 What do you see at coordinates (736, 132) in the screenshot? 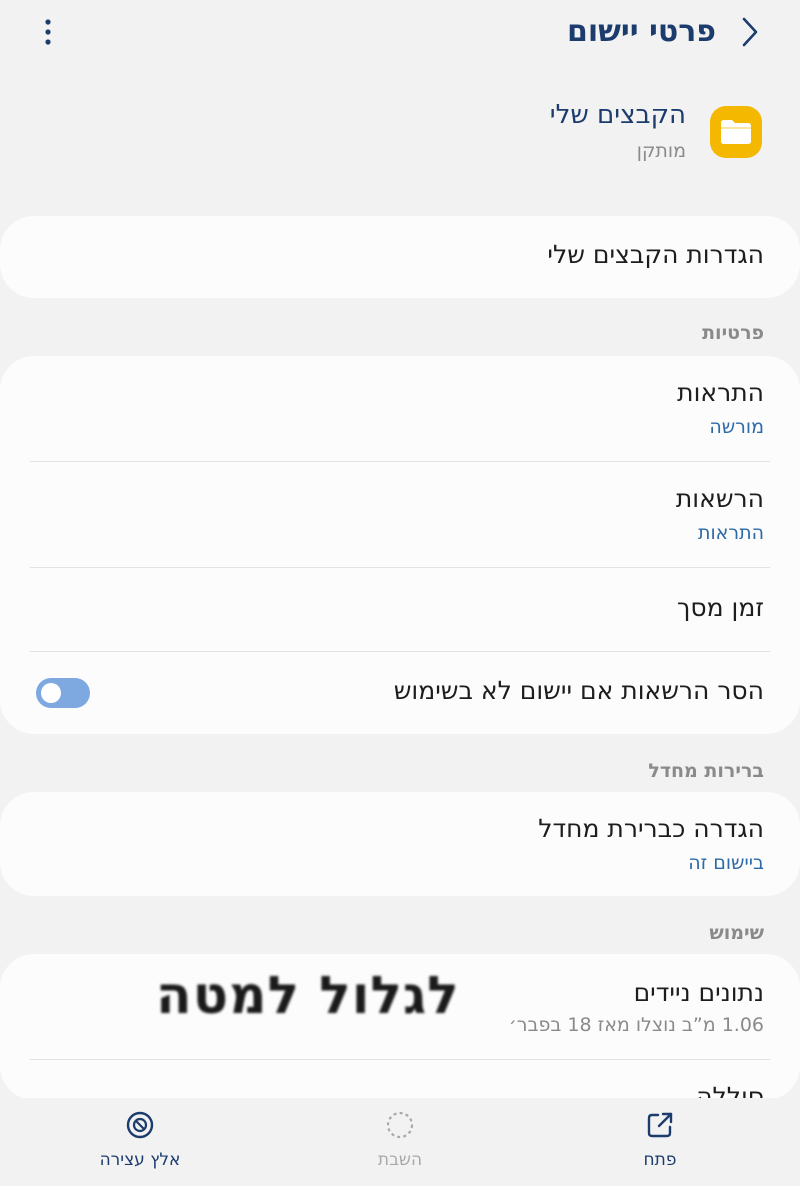
I see `folder-icon` at bounding box center [736, 132].